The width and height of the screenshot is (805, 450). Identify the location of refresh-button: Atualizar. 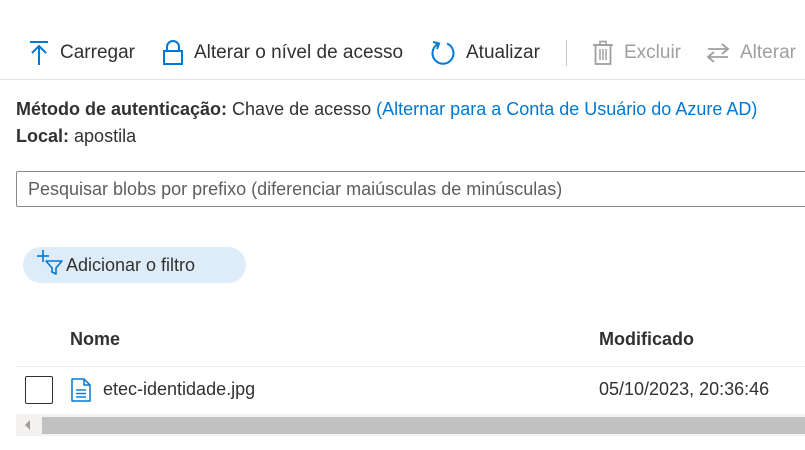
(485, 53).